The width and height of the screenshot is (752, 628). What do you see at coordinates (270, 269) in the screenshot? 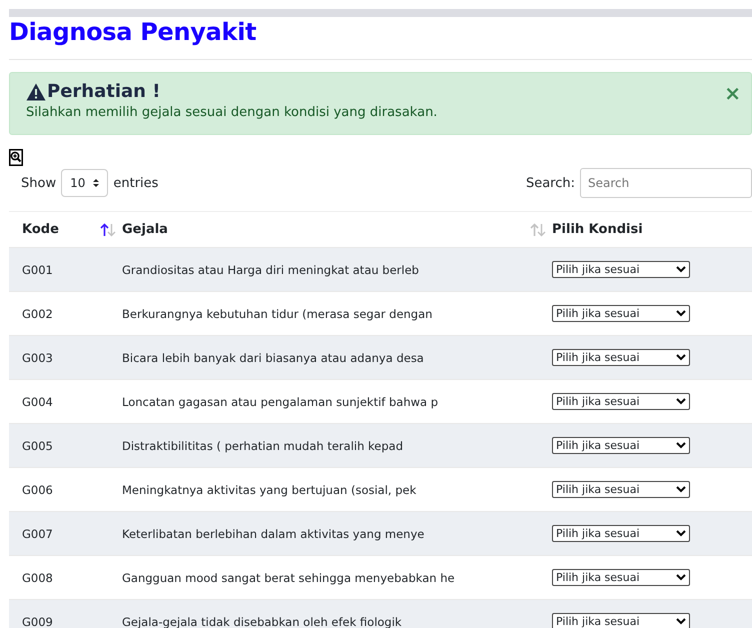
I see `symptom-cell: Grandiositas atau Harga diri meningkat atau berleb` at bounding box center [270, 269].